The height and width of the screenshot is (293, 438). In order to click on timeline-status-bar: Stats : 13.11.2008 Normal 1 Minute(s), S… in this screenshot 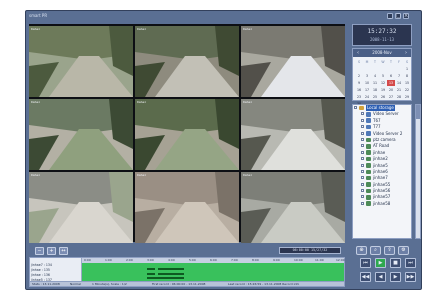, I will do `click(187, 283)`.